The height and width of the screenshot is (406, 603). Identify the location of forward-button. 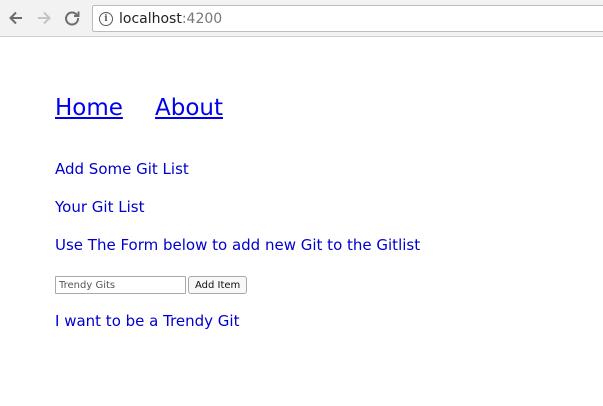
(44, 18).